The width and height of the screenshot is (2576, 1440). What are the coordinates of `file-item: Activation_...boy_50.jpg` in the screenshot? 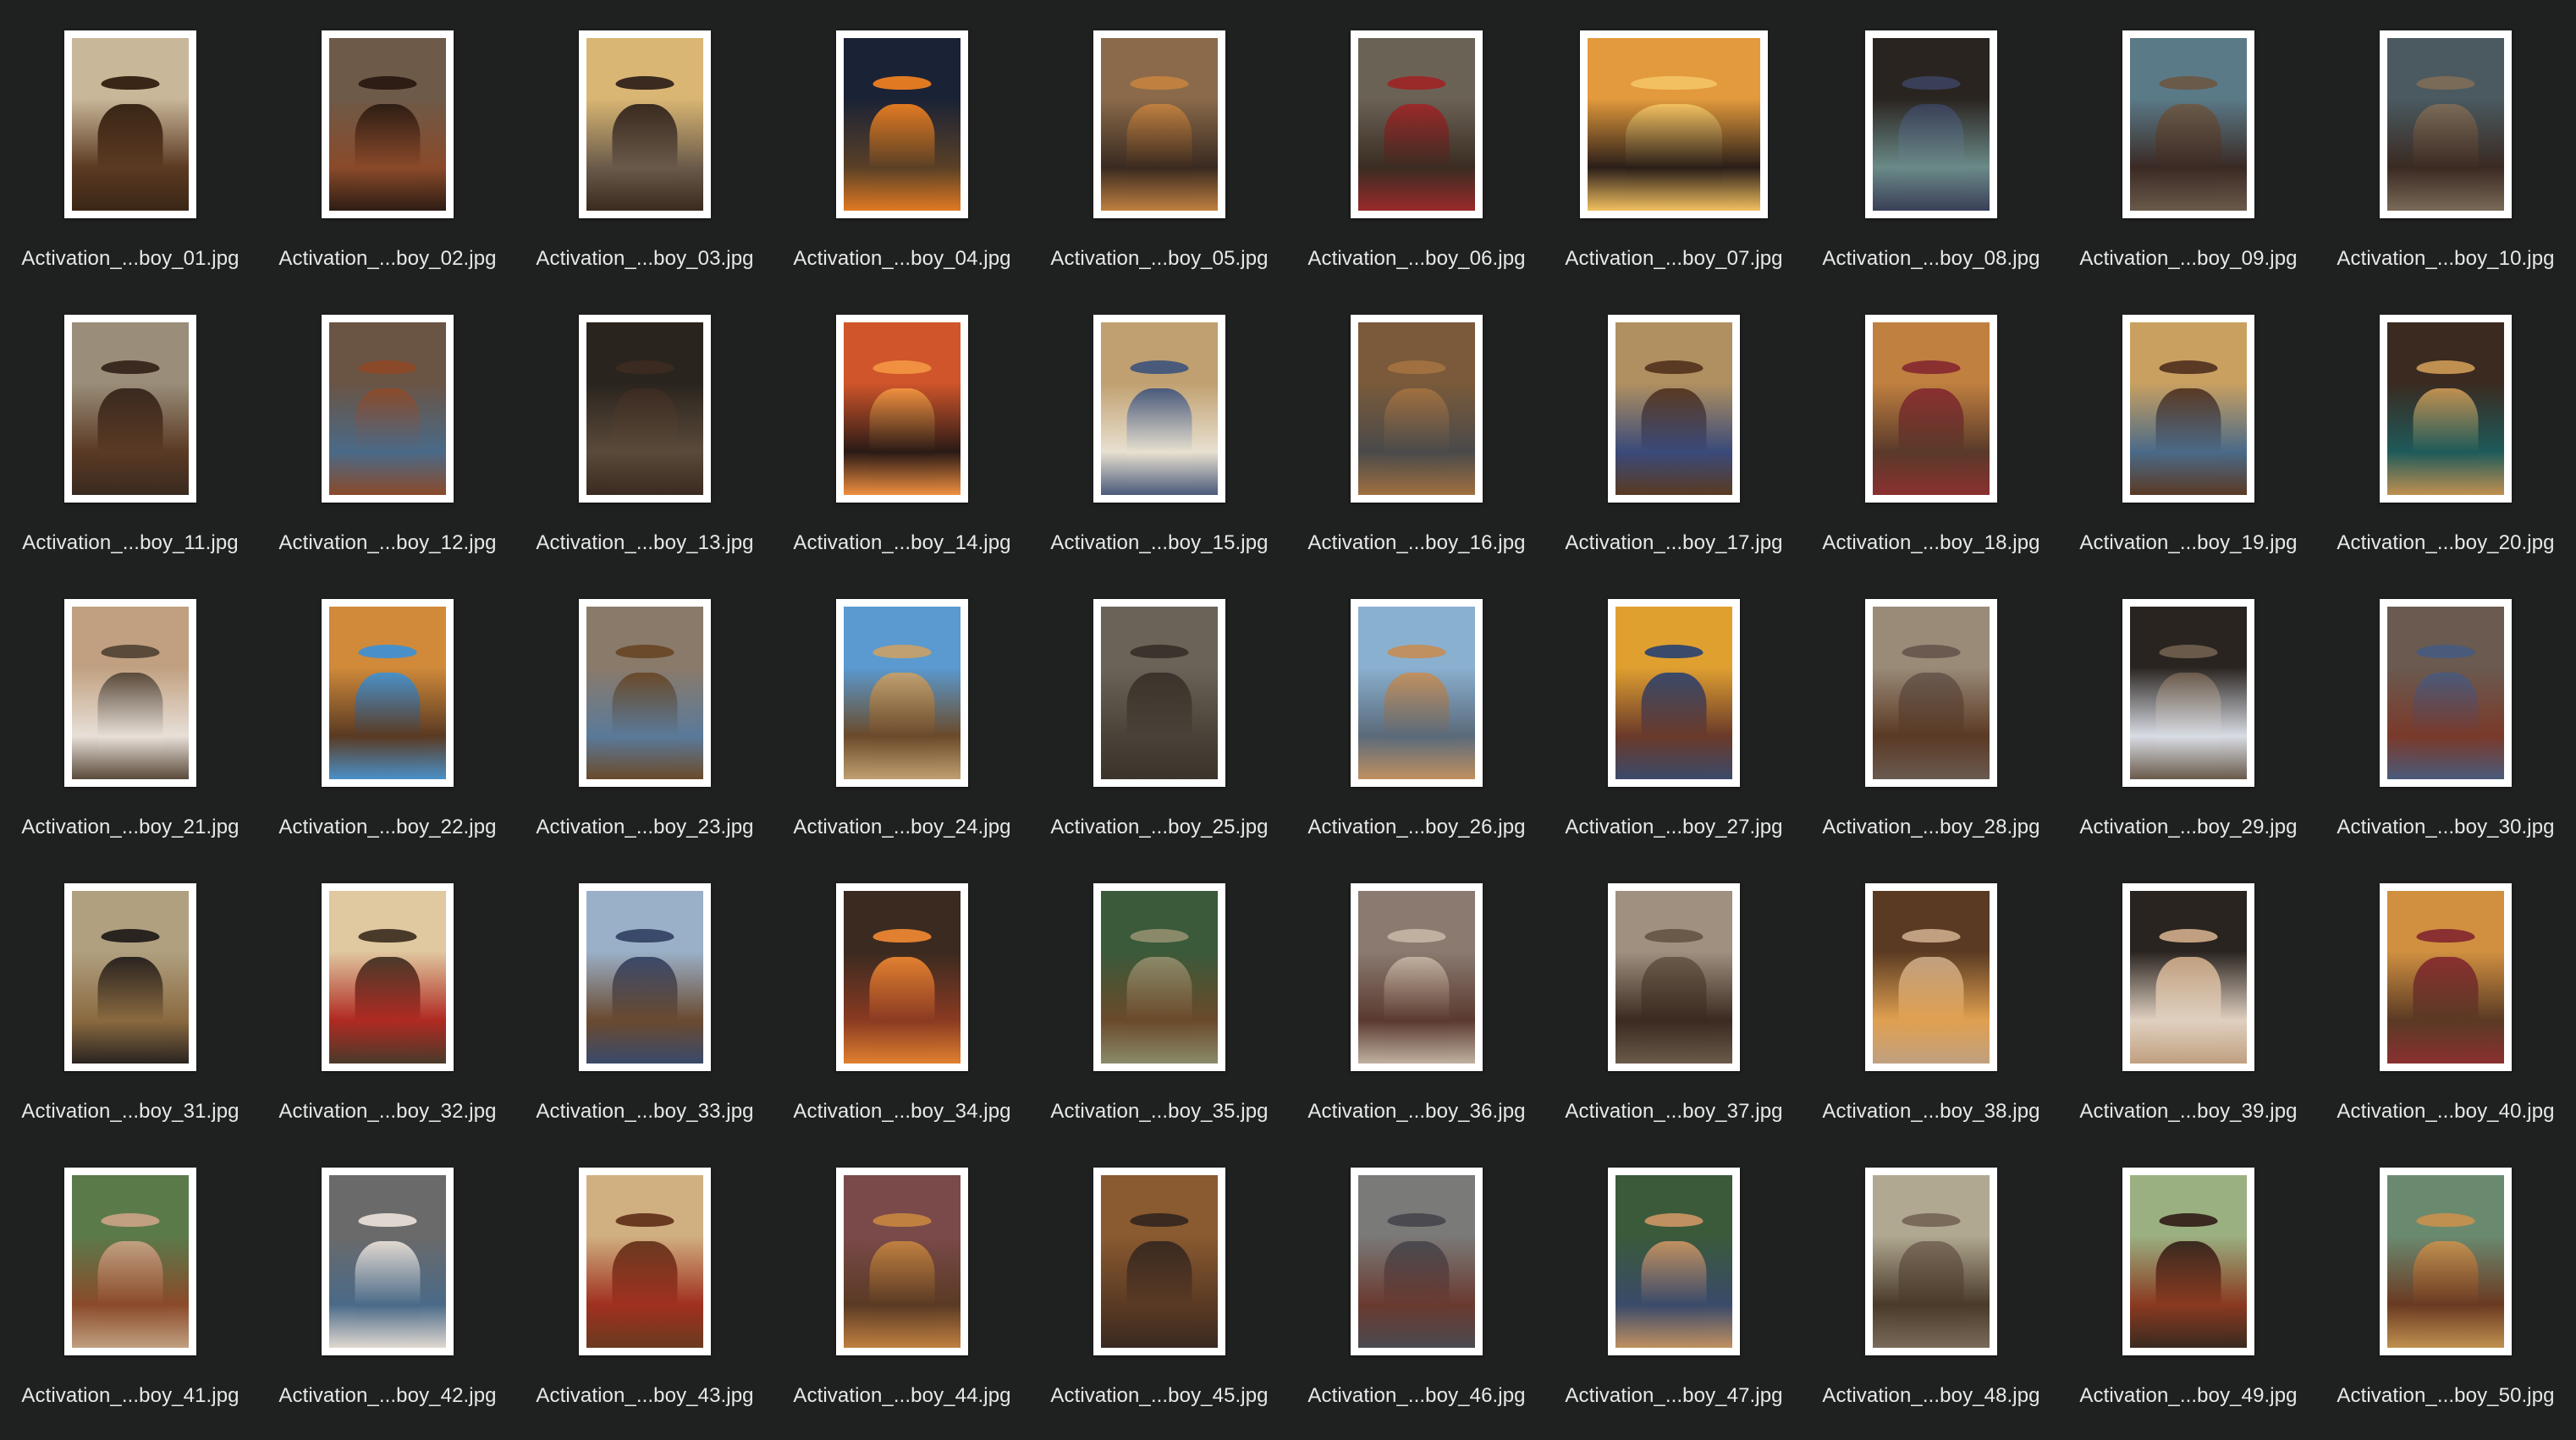 It's located at (2445, 1282).